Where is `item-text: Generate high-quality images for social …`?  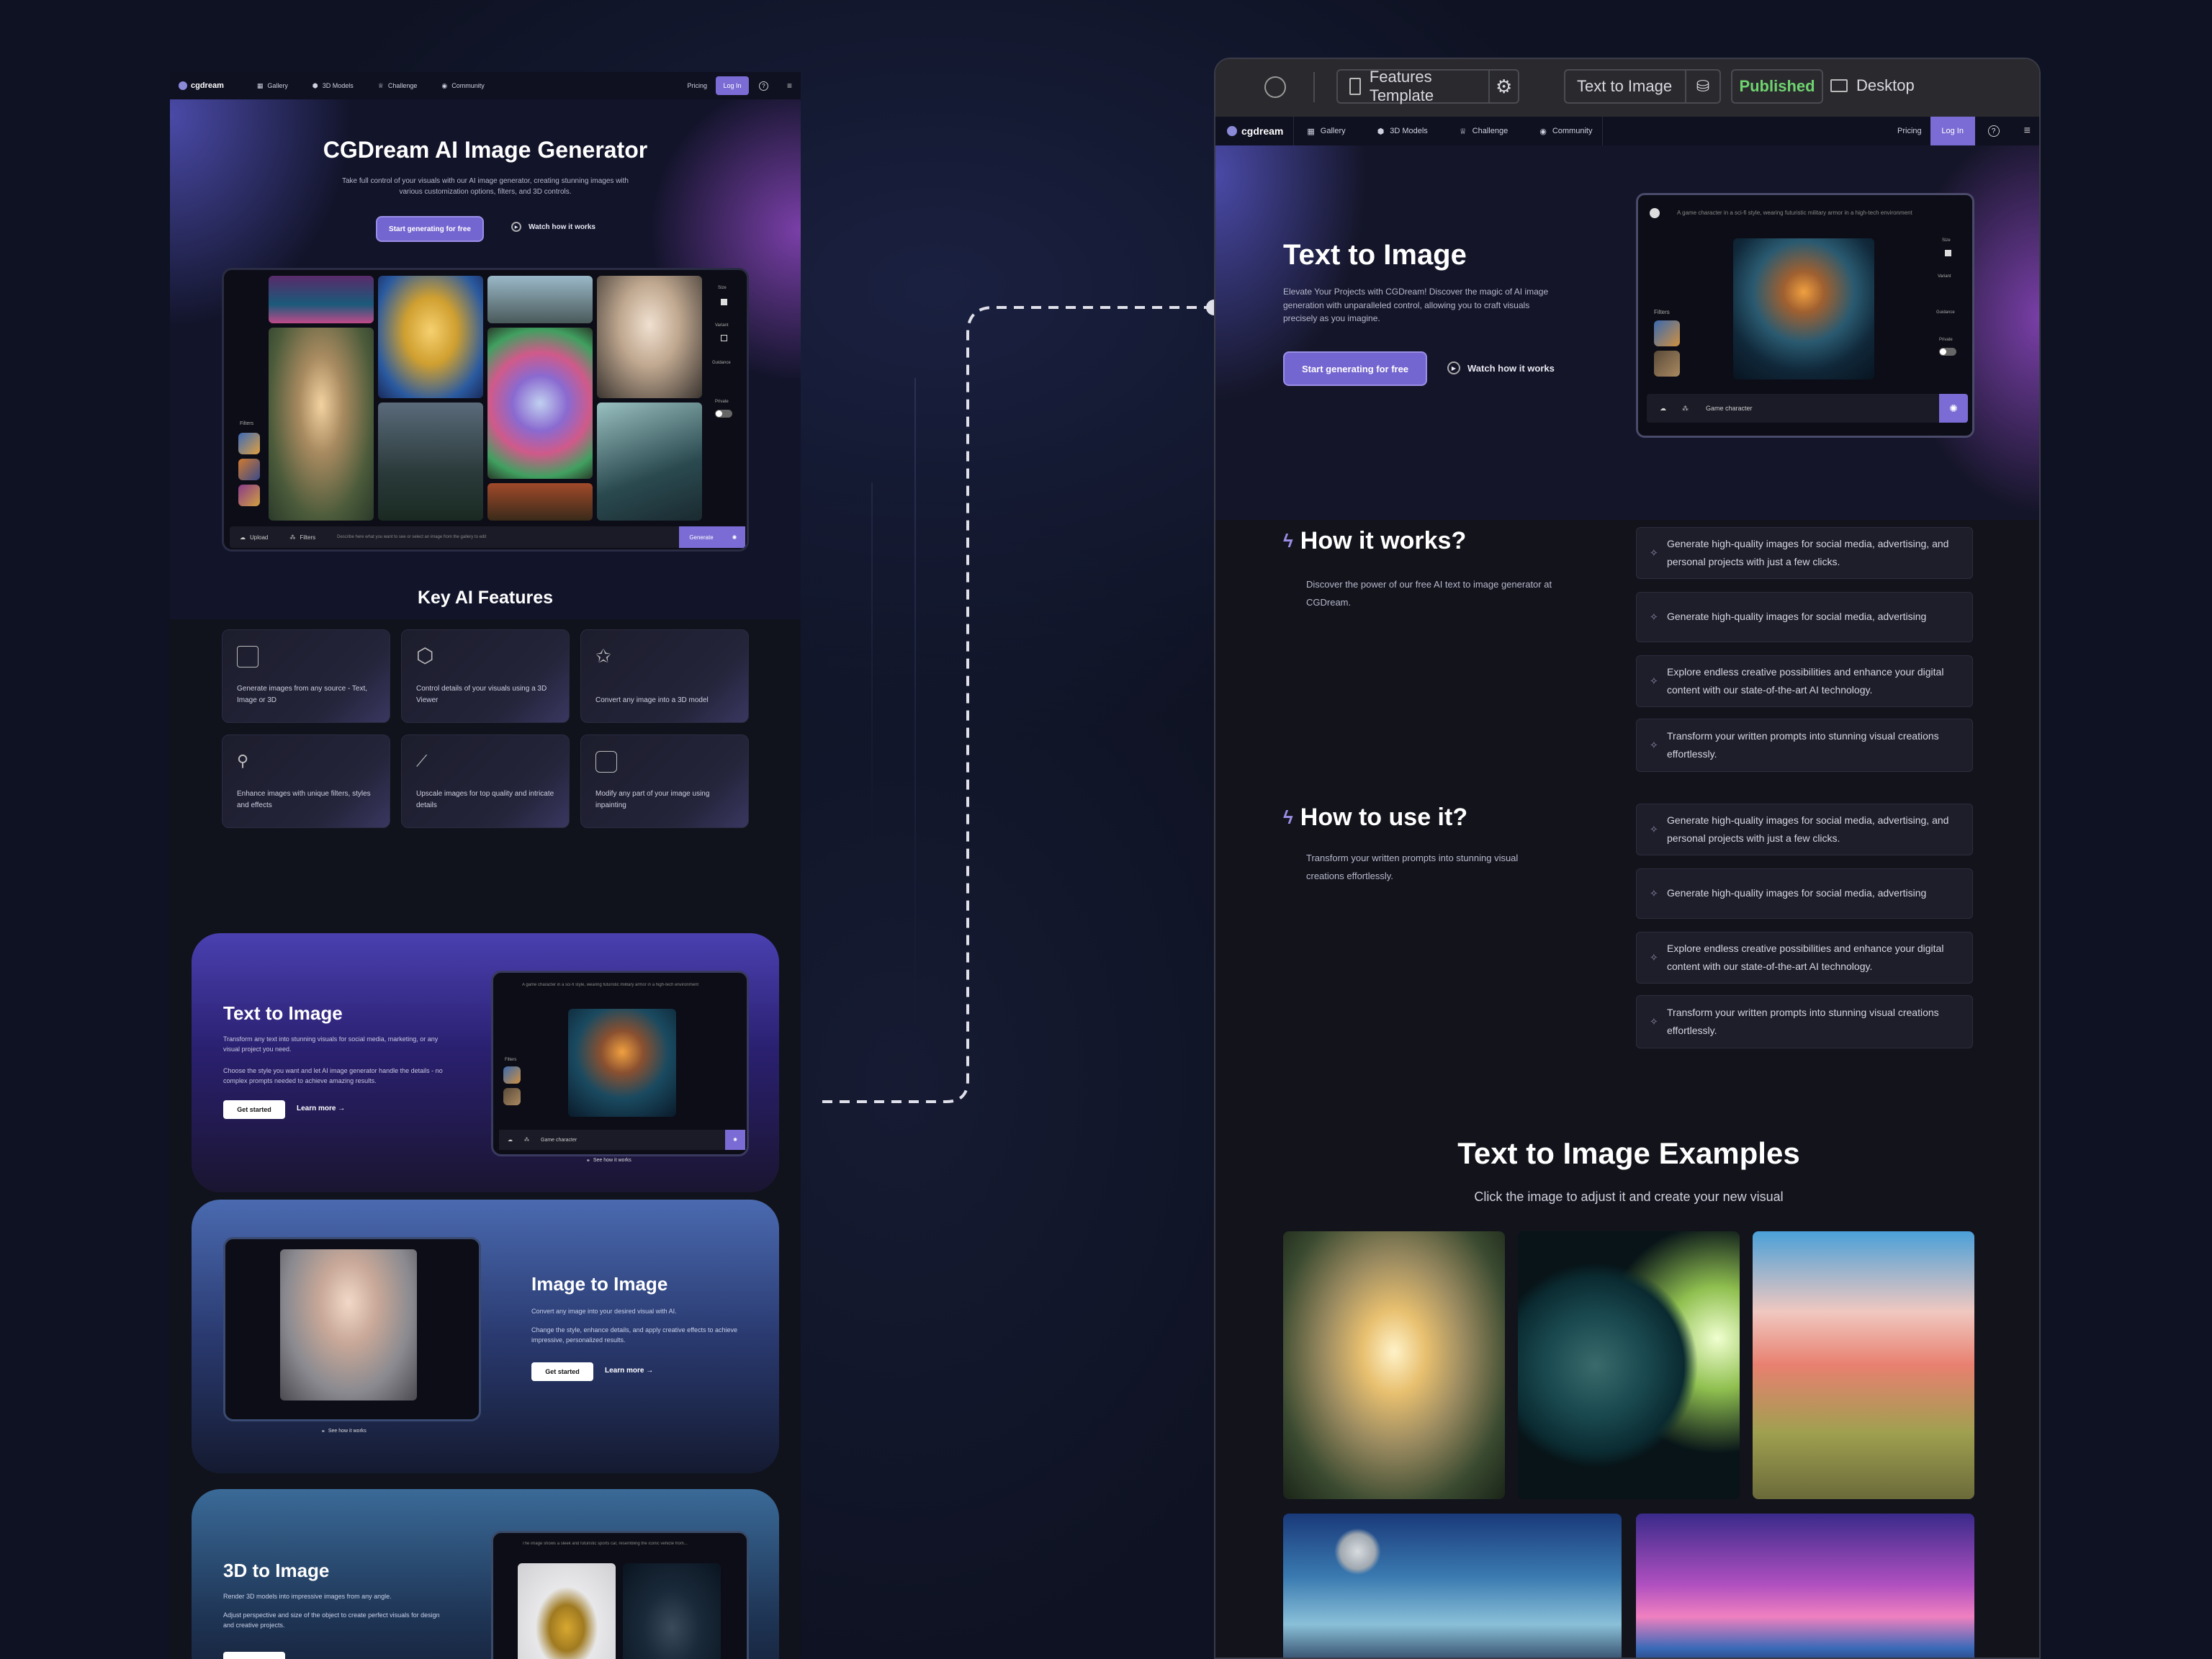
item-text: Generate high-quality images for social … is located at coordinates (1797, 617).